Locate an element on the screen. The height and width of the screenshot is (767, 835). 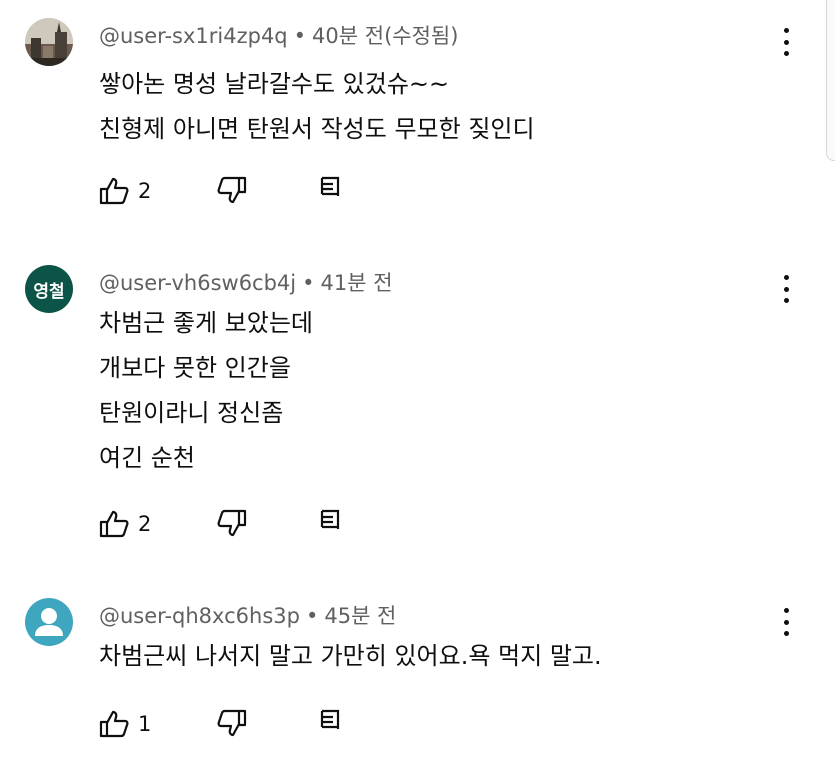
comment-line: 탄원이라니 정신좀 is located at coordinates (191, 413).